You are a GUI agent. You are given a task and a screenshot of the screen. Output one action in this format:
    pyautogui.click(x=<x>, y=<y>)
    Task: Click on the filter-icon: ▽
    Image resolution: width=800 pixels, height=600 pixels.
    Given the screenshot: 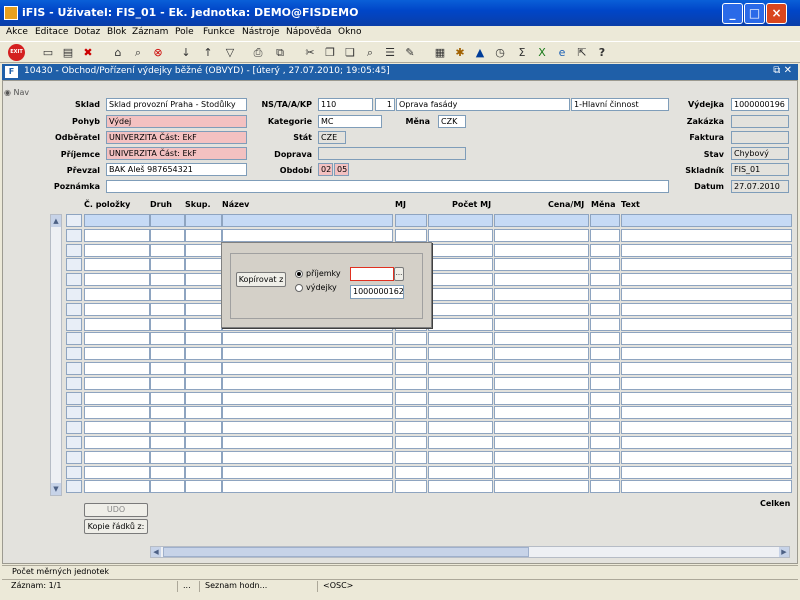 What is the action you would take?
    pyautogui.click(x=230, y=52)
    